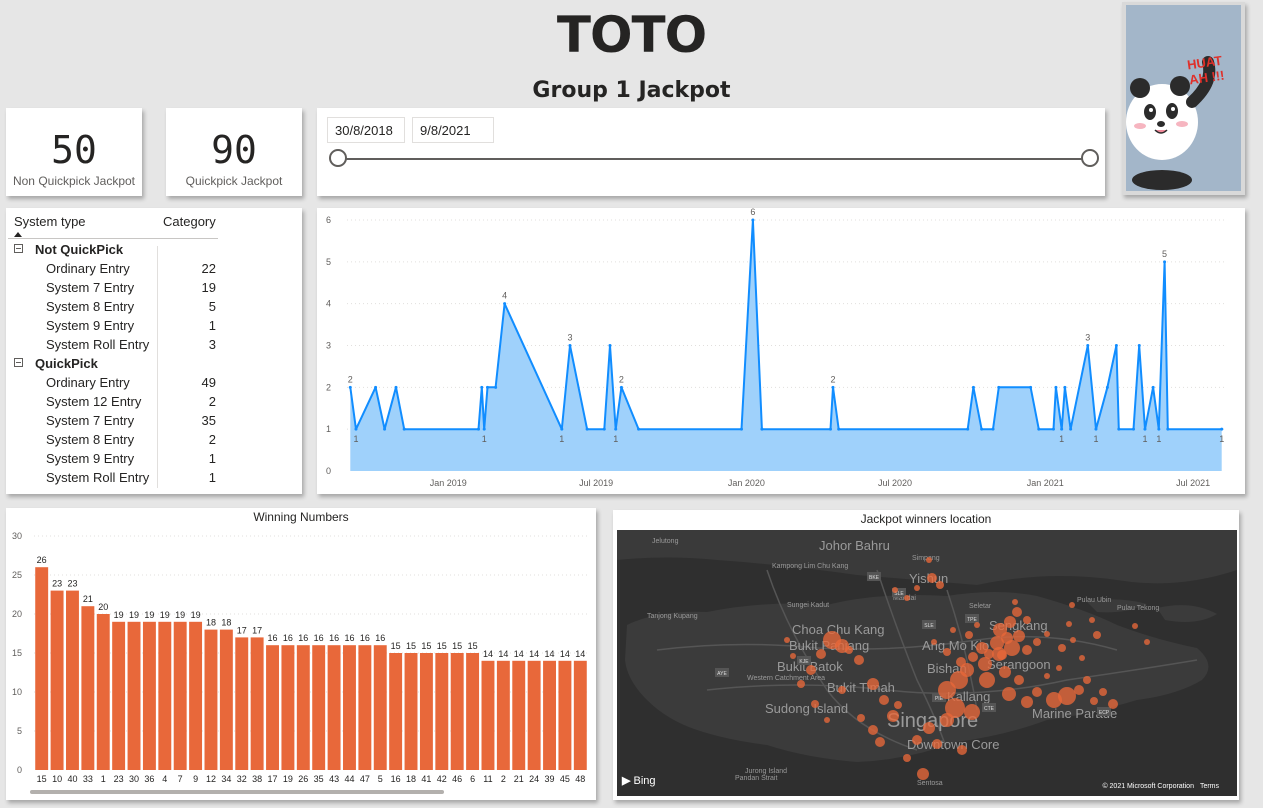 The image size is (1263, 808). What do you see at coordinates (74, 152) in the screenshot?
I see `kpi-card-non-quickpick: 50 Non Quickpick Jackpot` at bounding box center [74, 152].